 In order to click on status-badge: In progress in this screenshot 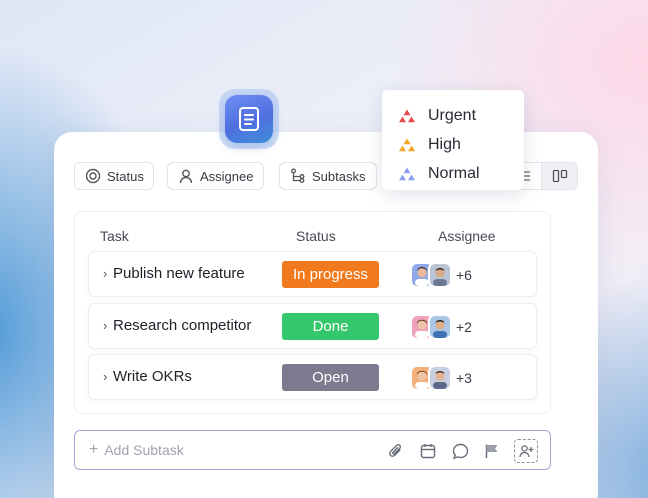, I will do `click(330, 274)`.